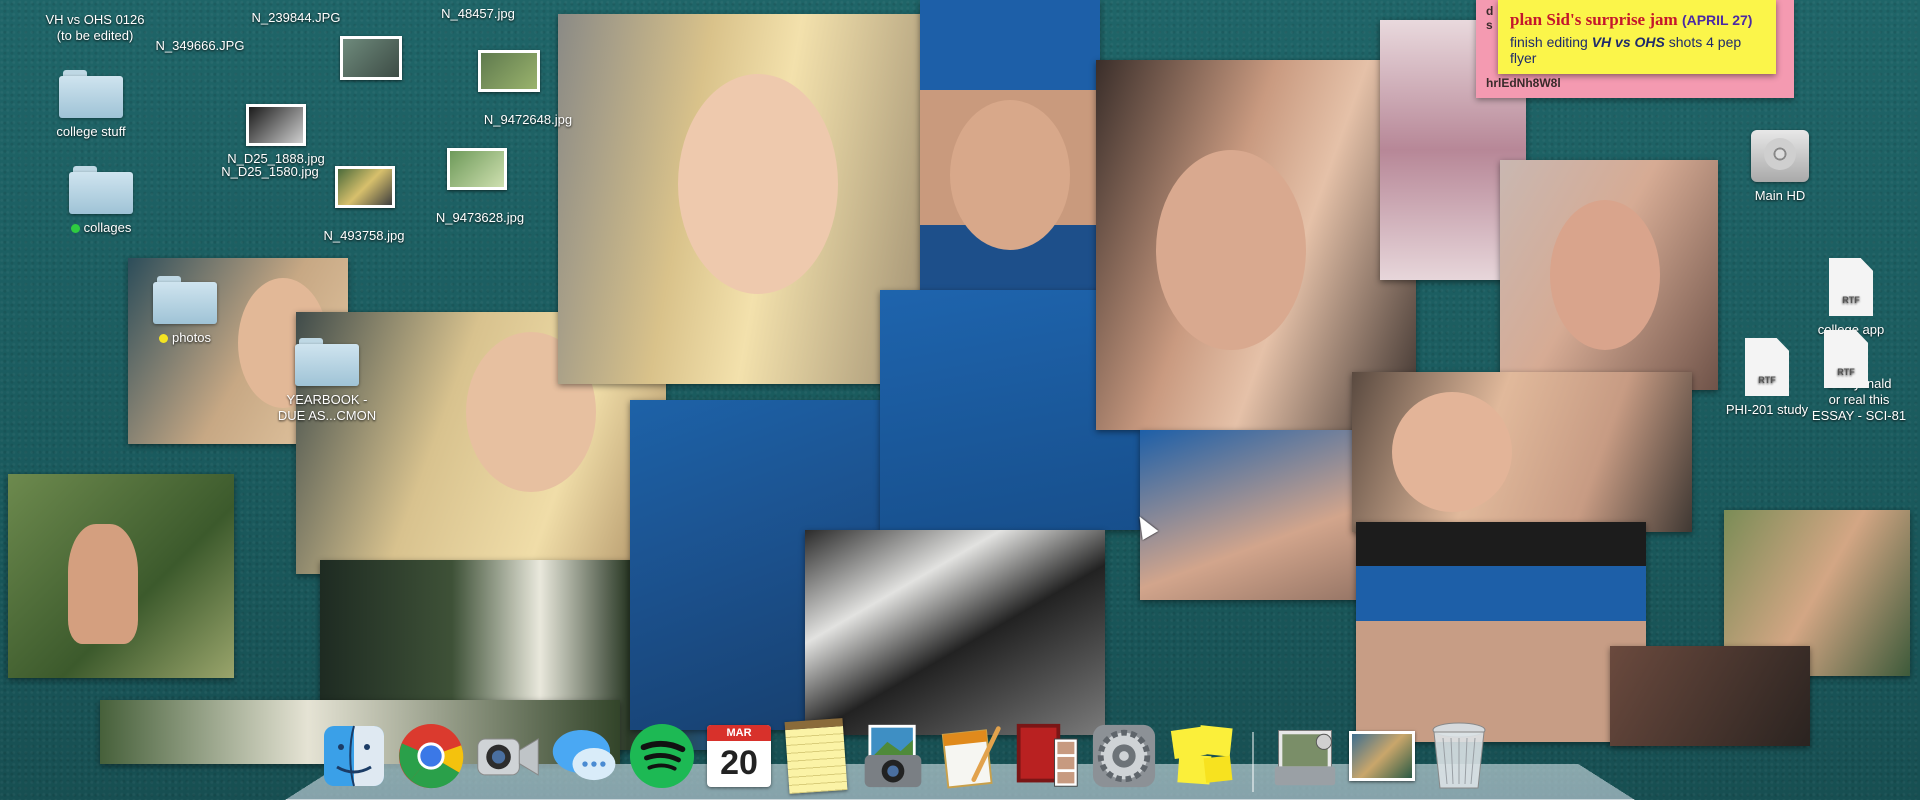 This screenshot has width=1920, height=800. Describe the element at coordinates (739, 733) in the screenshot. I see `calendar-month: MAR` at that location.